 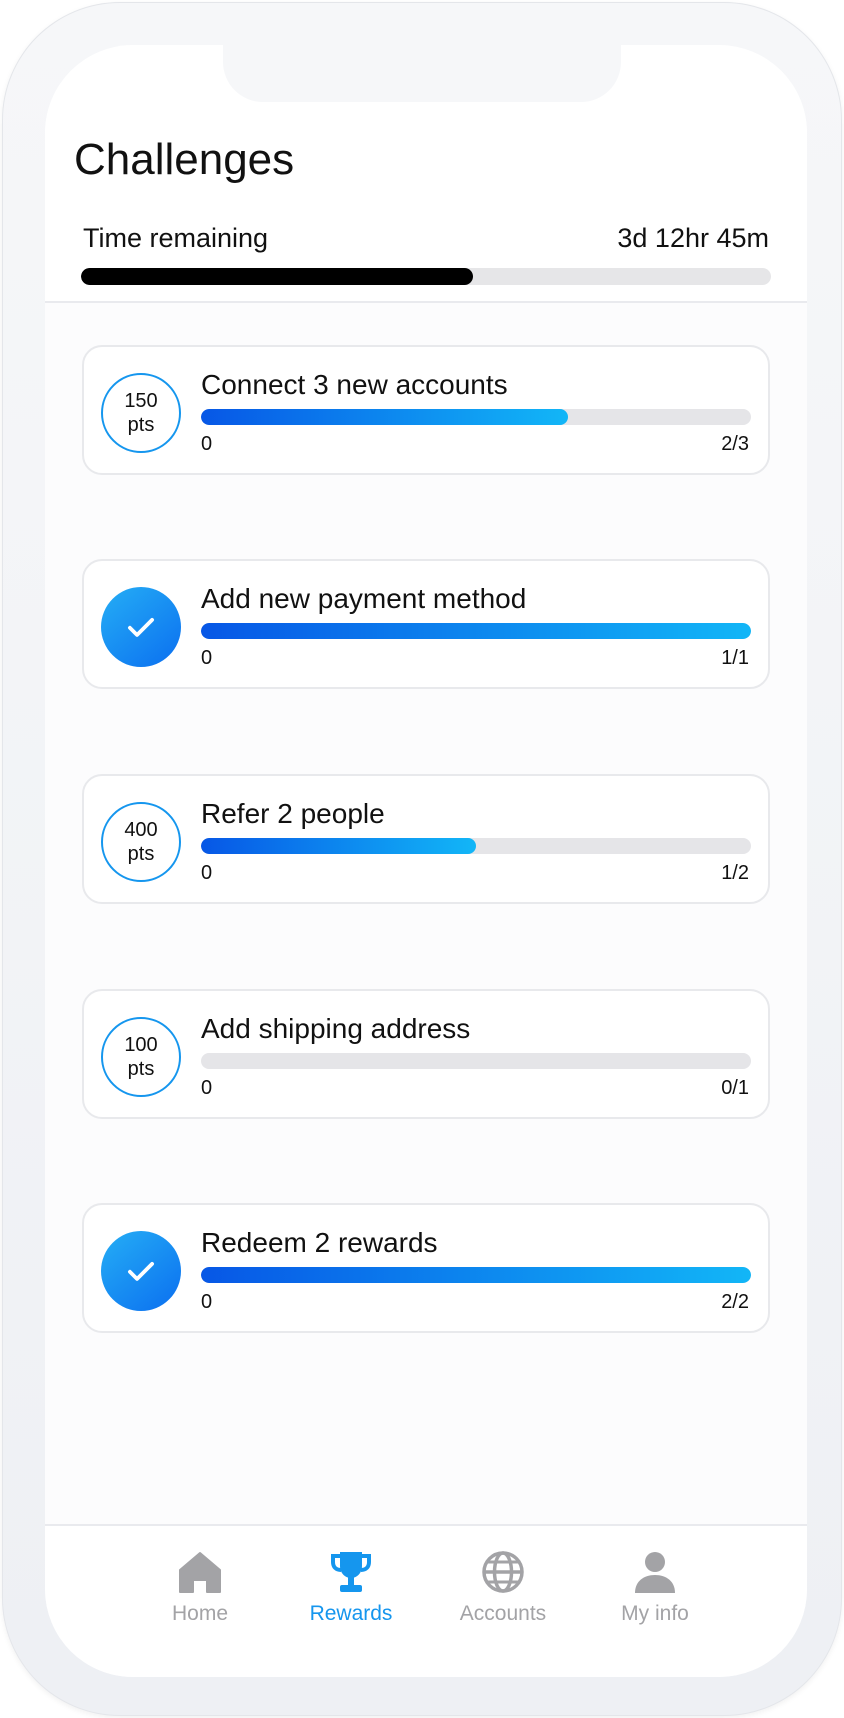 I want to click on challenge-card-redeem-rewards: Redeem 2 rewards 0 2/2, so click(x=426, y=1268).